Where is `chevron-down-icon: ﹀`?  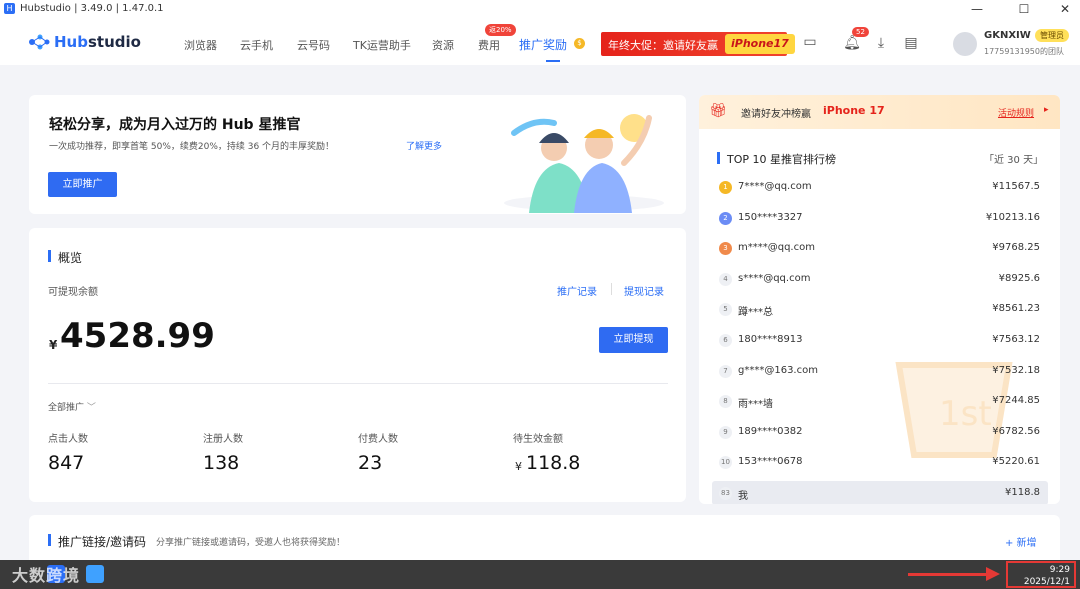
chevron-down-icon: ﹀ is located at coordinates (91, 408).